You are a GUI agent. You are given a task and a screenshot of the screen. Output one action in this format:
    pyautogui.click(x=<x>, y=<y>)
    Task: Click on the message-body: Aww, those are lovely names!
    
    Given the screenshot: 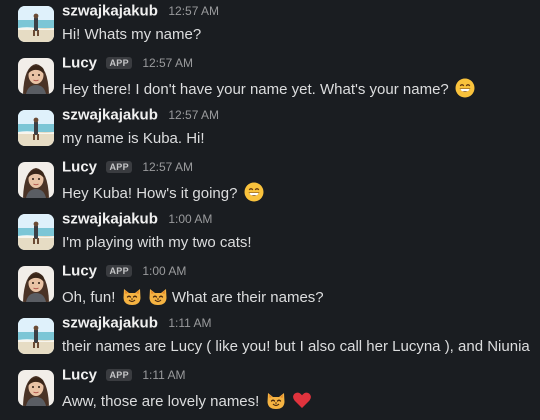 What is the action you would take?
    pyautogui.click(x=161, y=401)
    